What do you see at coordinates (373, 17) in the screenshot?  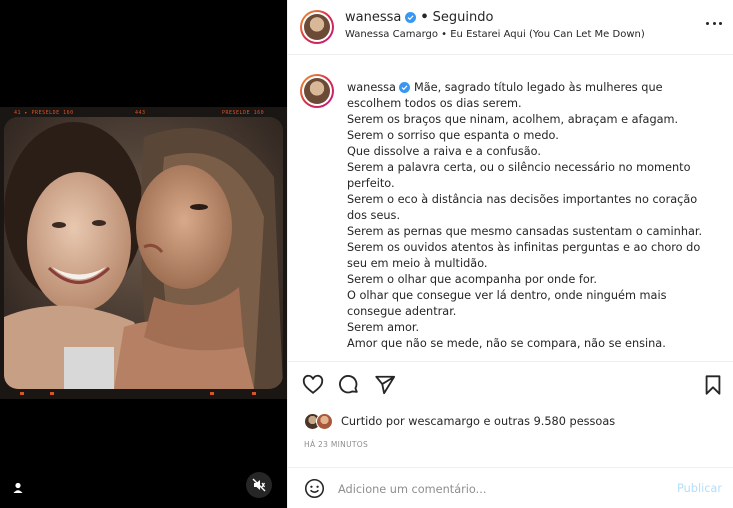 I see `header-username: wanessa` at bounding box center [373, 17].